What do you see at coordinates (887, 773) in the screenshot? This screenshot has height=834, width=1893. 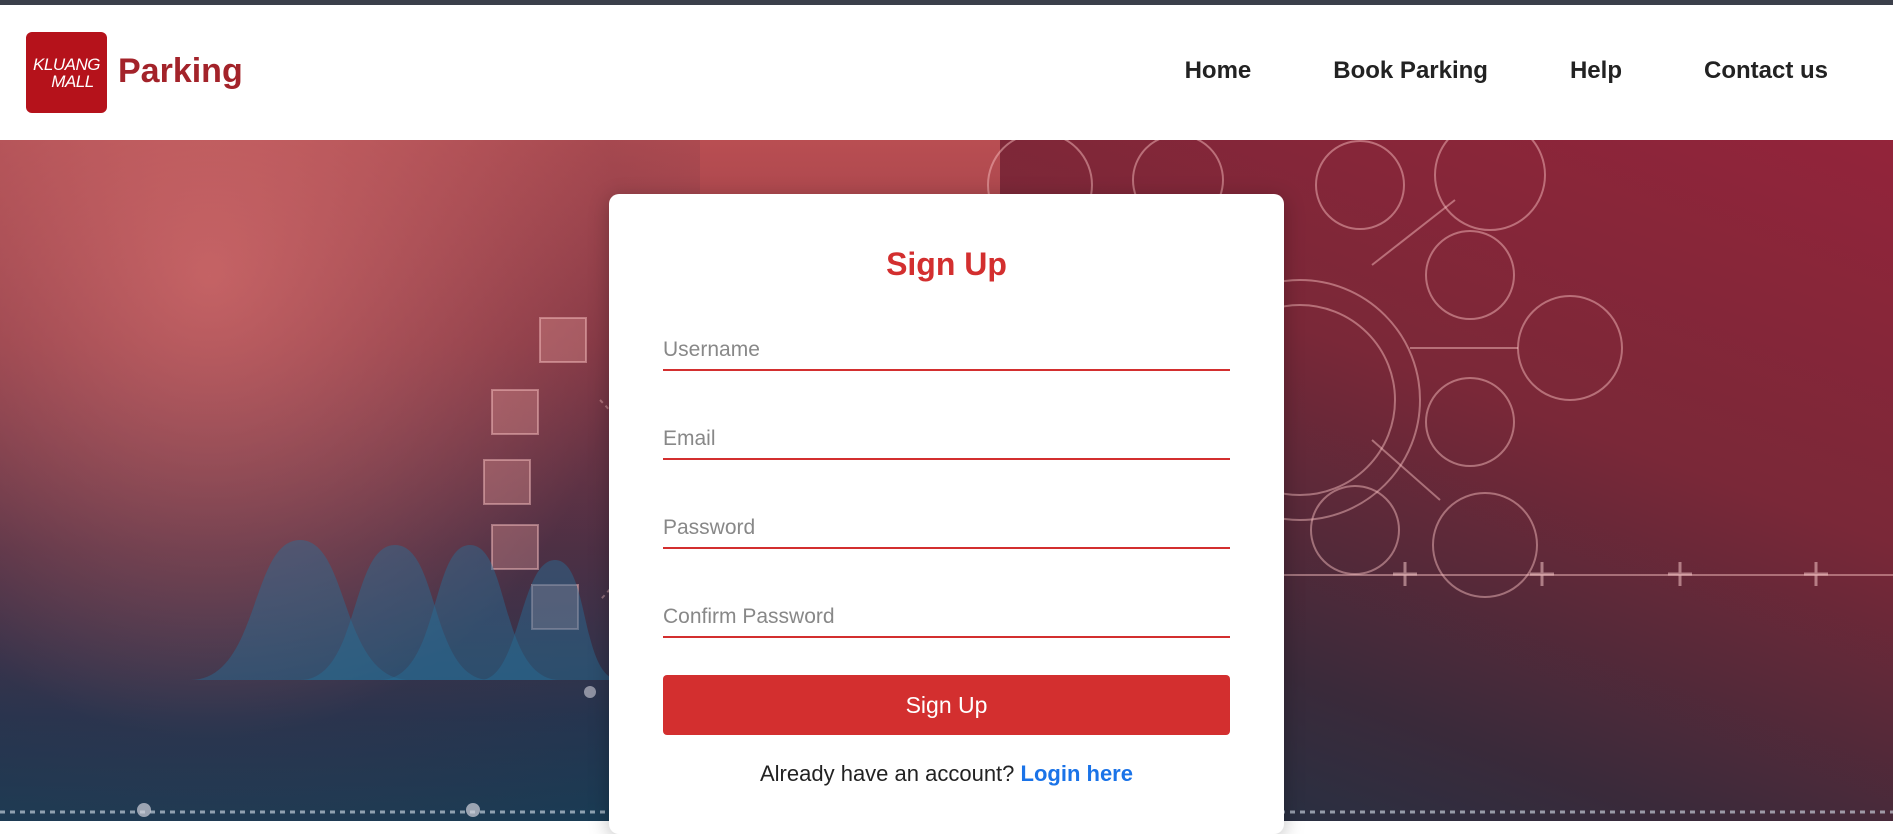 I see `login-prompt-text: Already have an account?` at bounding box center [887, 773].